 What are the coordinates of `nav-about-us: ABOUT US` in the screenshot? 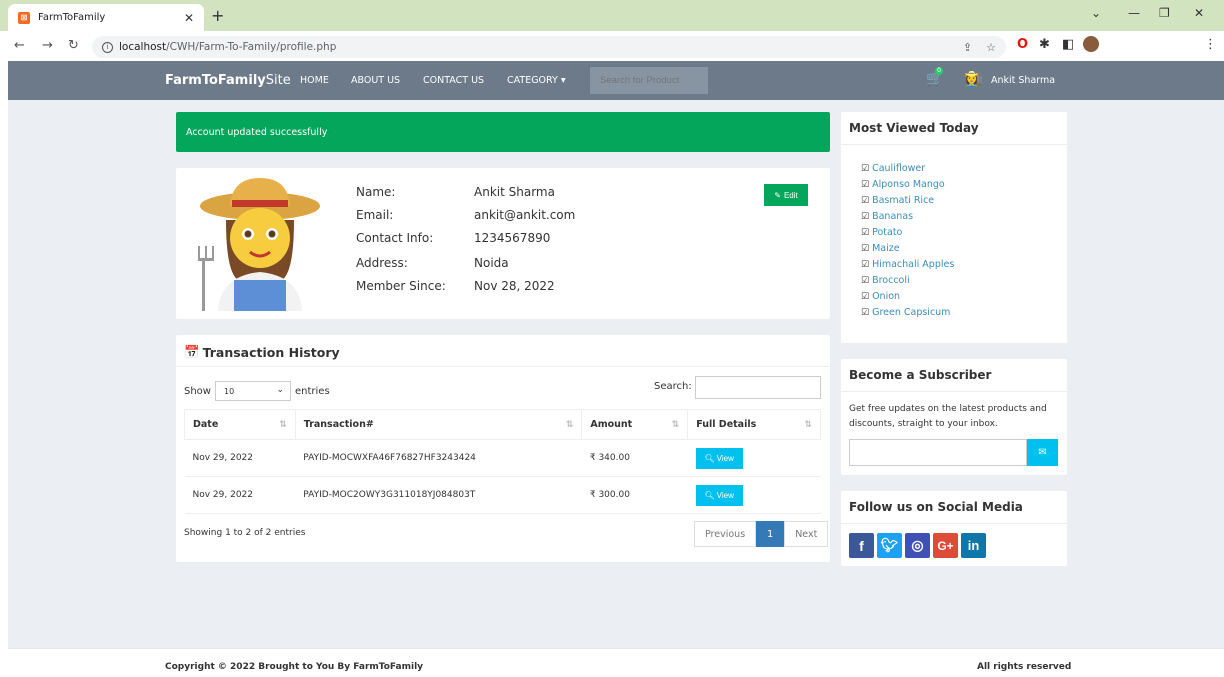 It's located at (375, 80).